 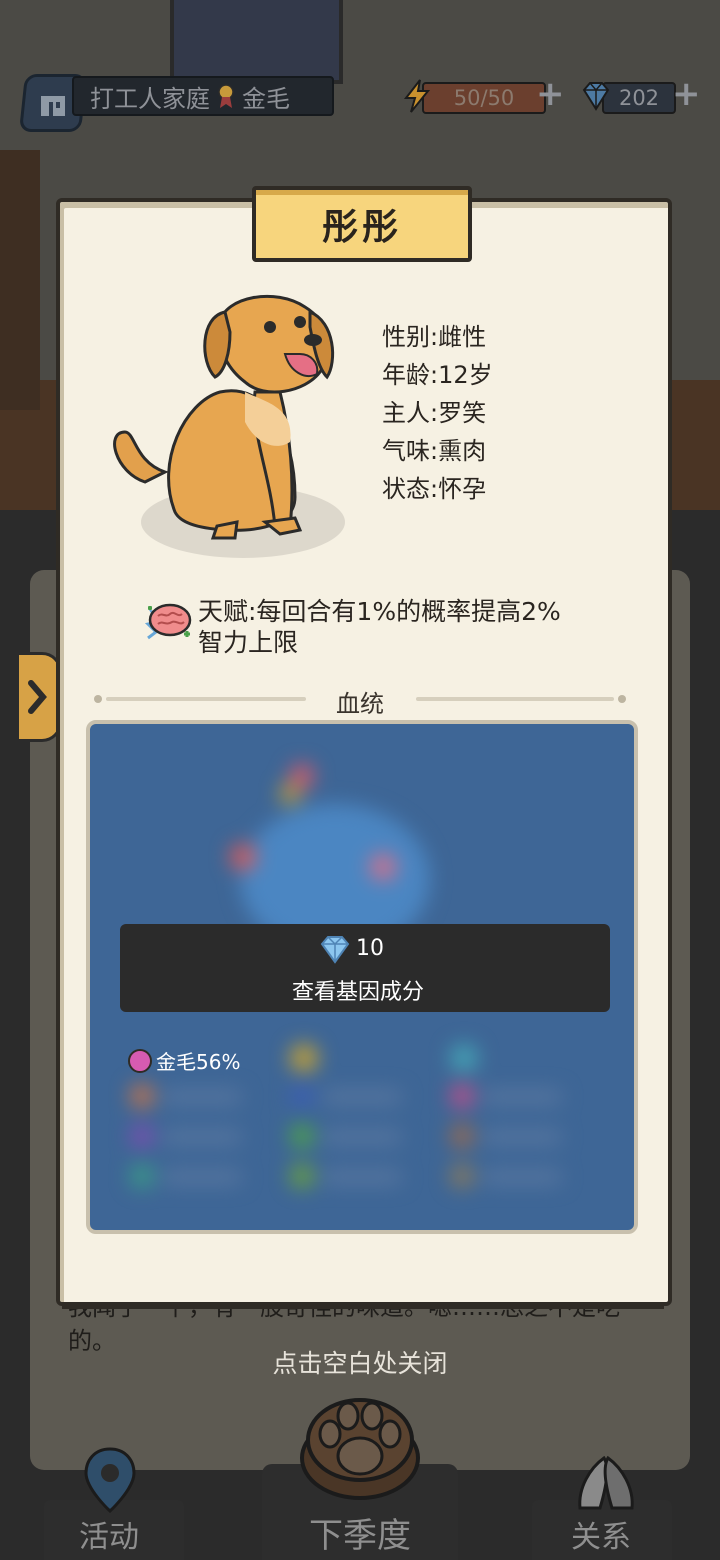 I want to click on gem-counter: 202 +, so click(x=639, y=95).